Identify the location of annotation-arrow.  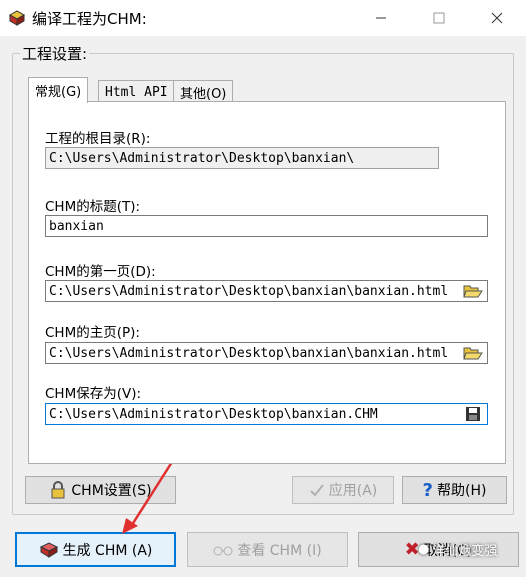
(148, 497).